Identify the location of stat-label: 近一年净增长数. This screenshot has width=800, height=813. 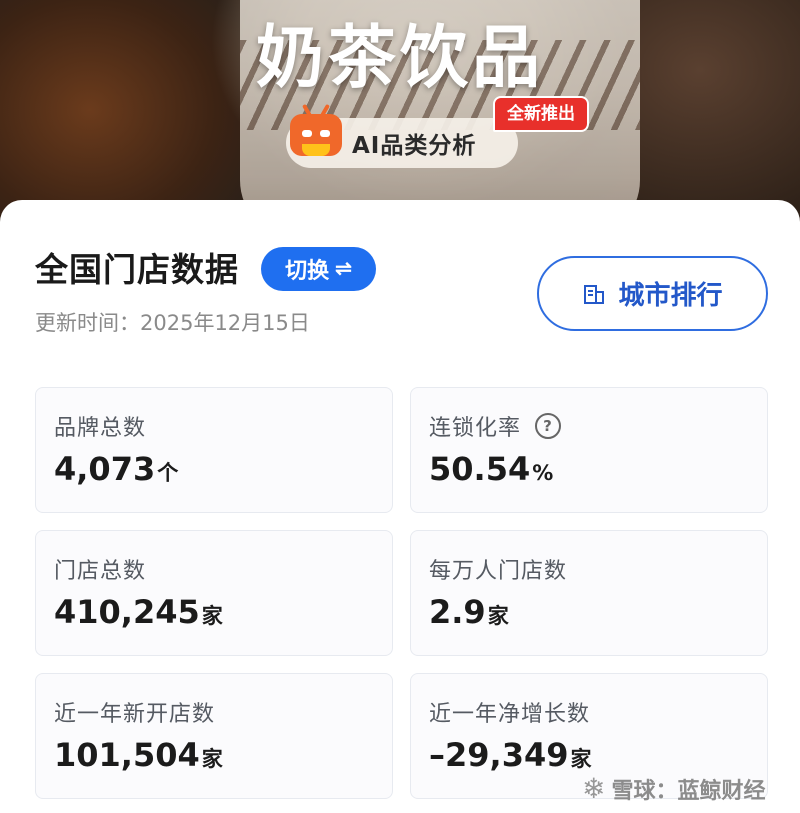
(510, 714).